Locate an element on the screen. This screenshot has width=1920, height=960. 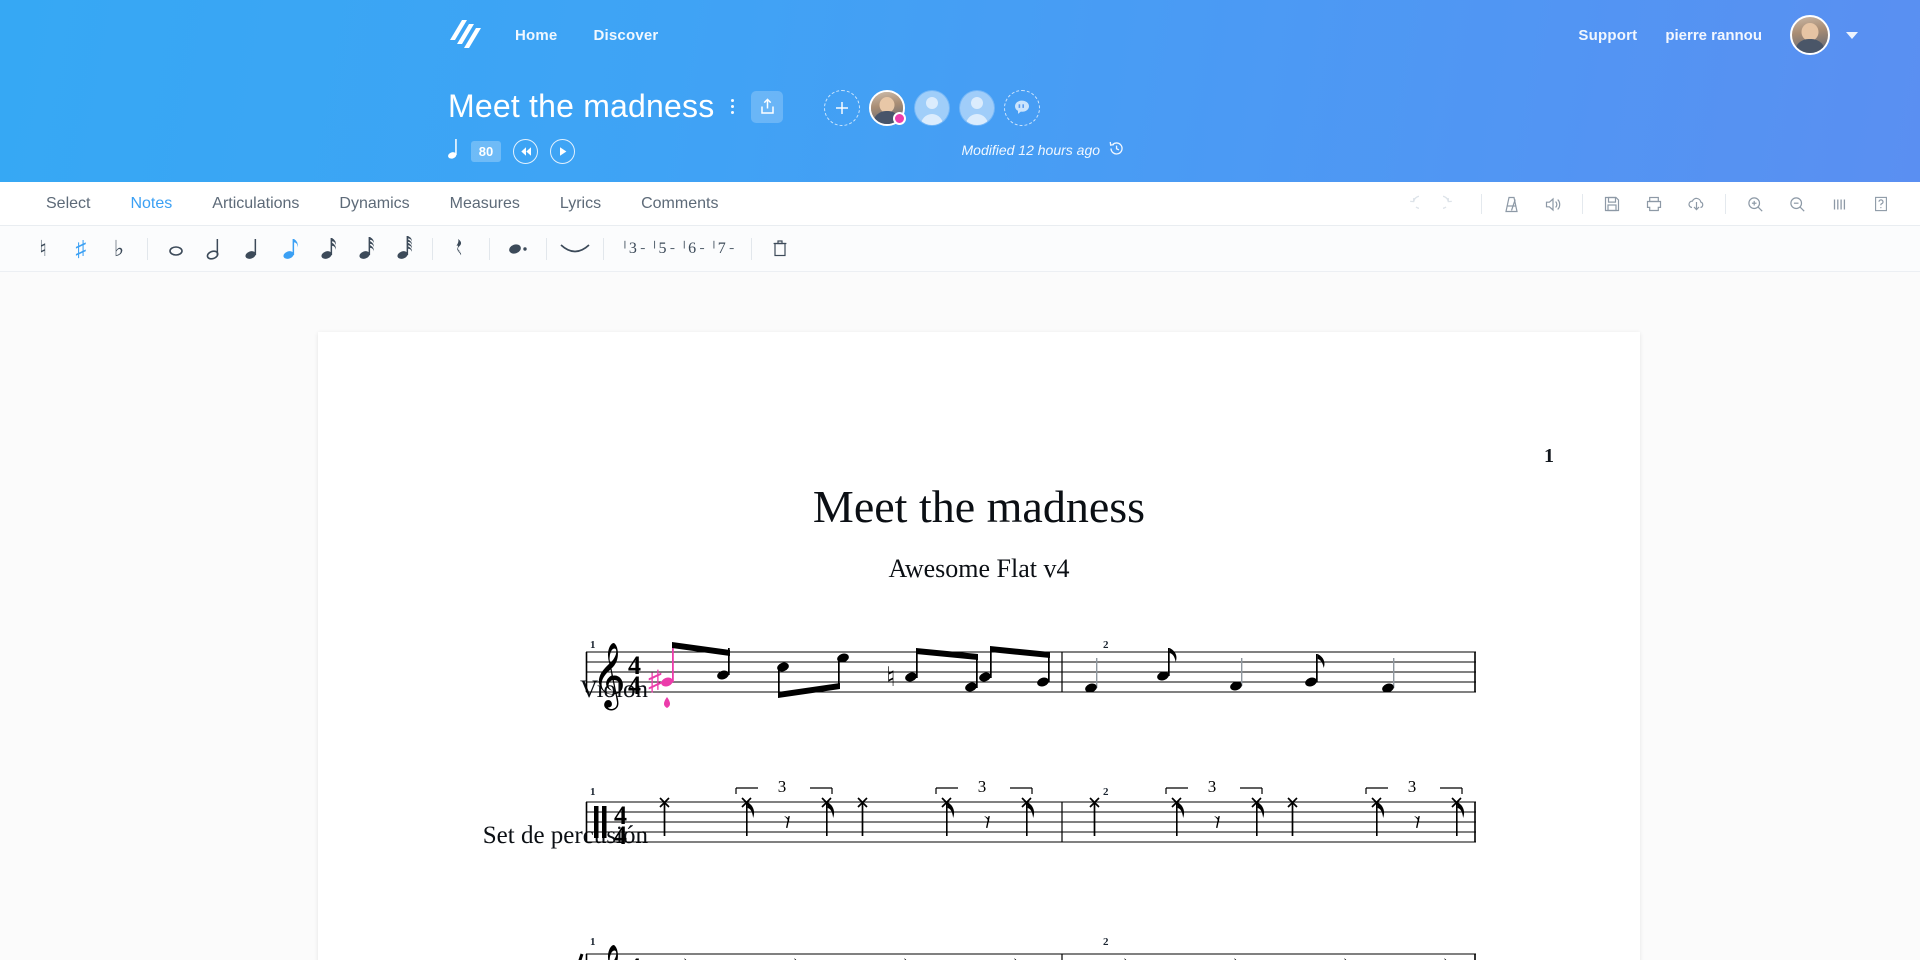
volume-icon is located at coordinates (1553, 204).